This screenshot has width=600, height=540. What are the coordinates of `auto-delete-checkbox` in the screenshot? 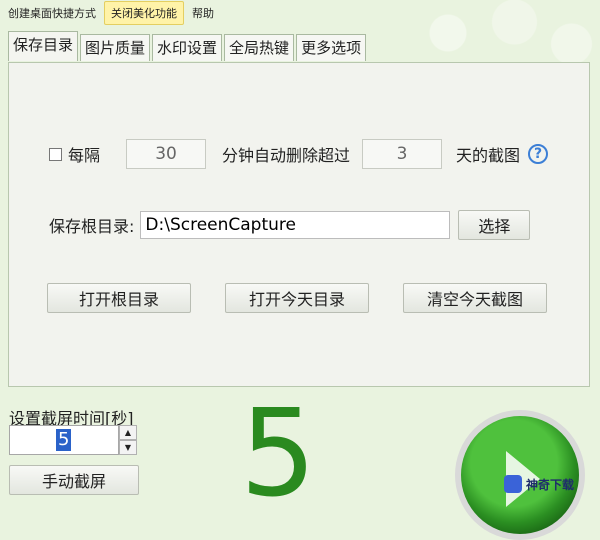 It's located at (55, 154).